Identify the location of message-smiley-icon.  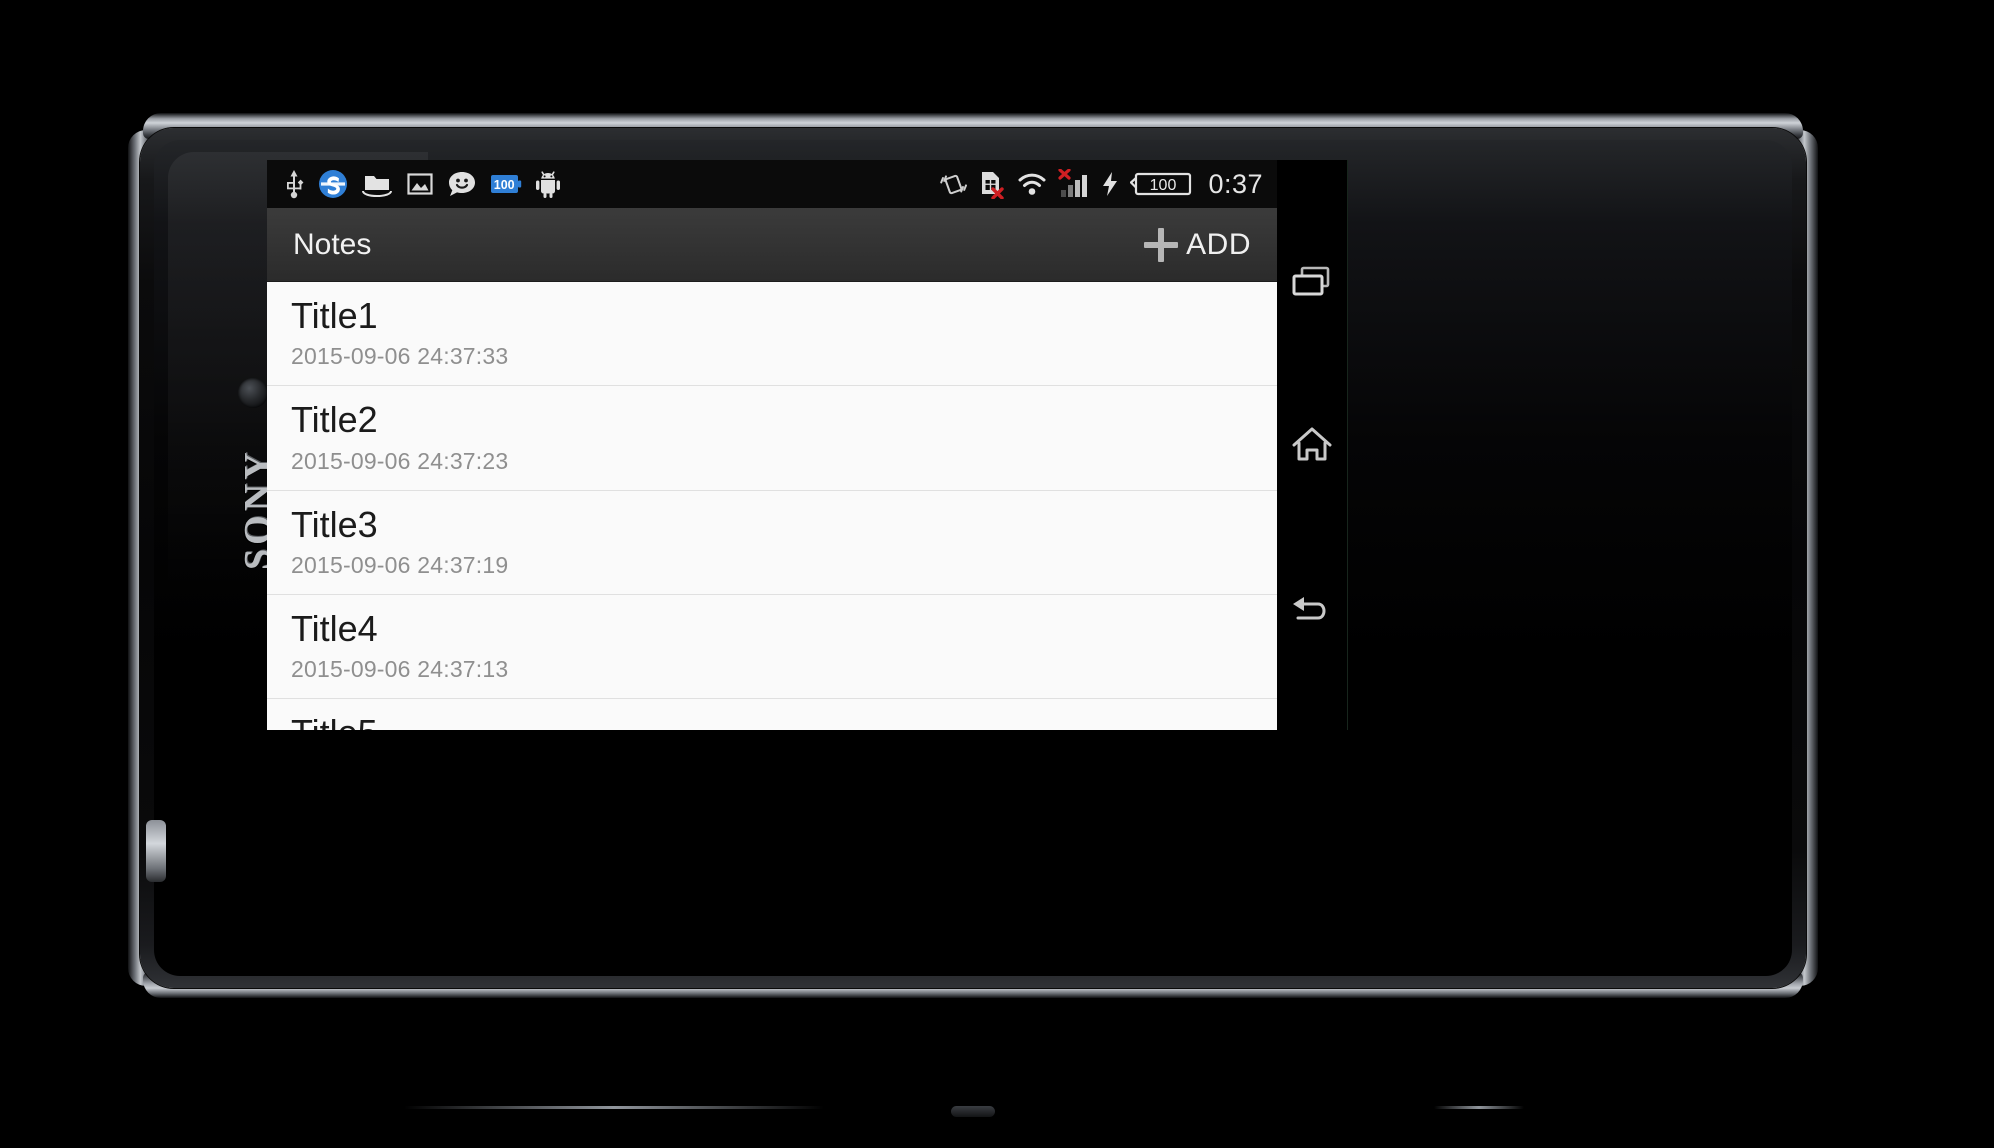
(462, 184).